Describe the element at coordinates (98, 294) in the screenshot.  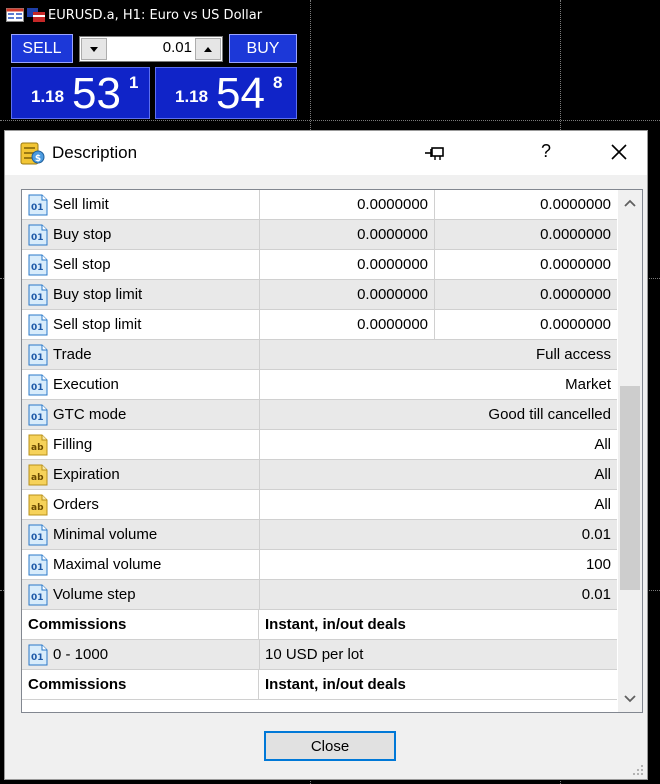
I see `property-name: Buy stop limit` at that location.